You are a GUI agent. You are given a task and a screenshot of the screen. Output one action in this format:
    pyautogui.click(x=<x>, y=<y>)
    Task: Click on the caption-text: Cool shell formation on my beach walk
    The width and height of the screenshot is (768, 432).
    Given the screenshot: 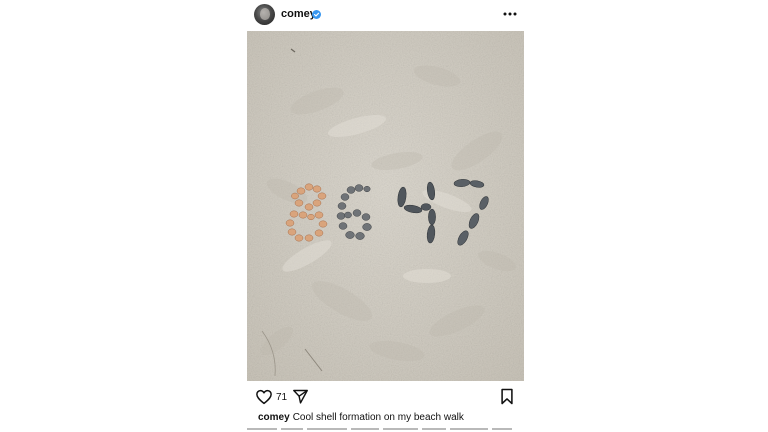 What is the action you would take?
    pyautogui.click(x=378, y=417)
    